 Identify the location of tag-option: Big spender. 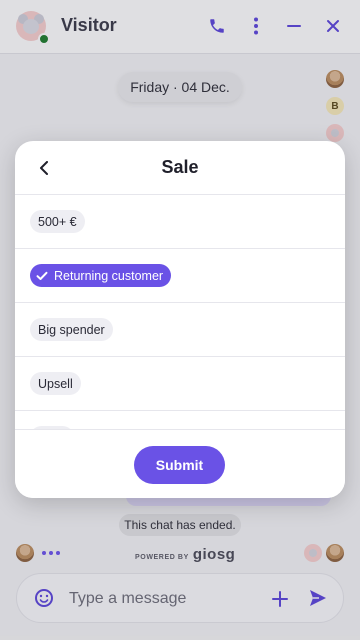
(180, 330).